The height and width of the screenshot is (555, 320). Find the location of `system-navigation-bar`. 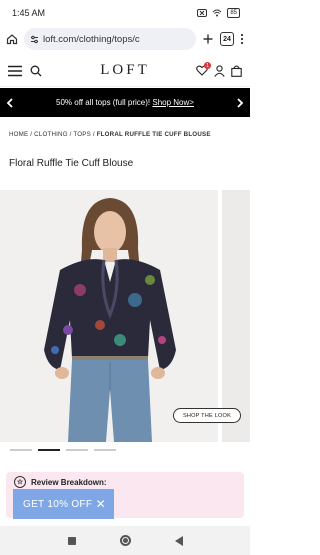

system-navigation-bar is located at coordinates (125, 540).